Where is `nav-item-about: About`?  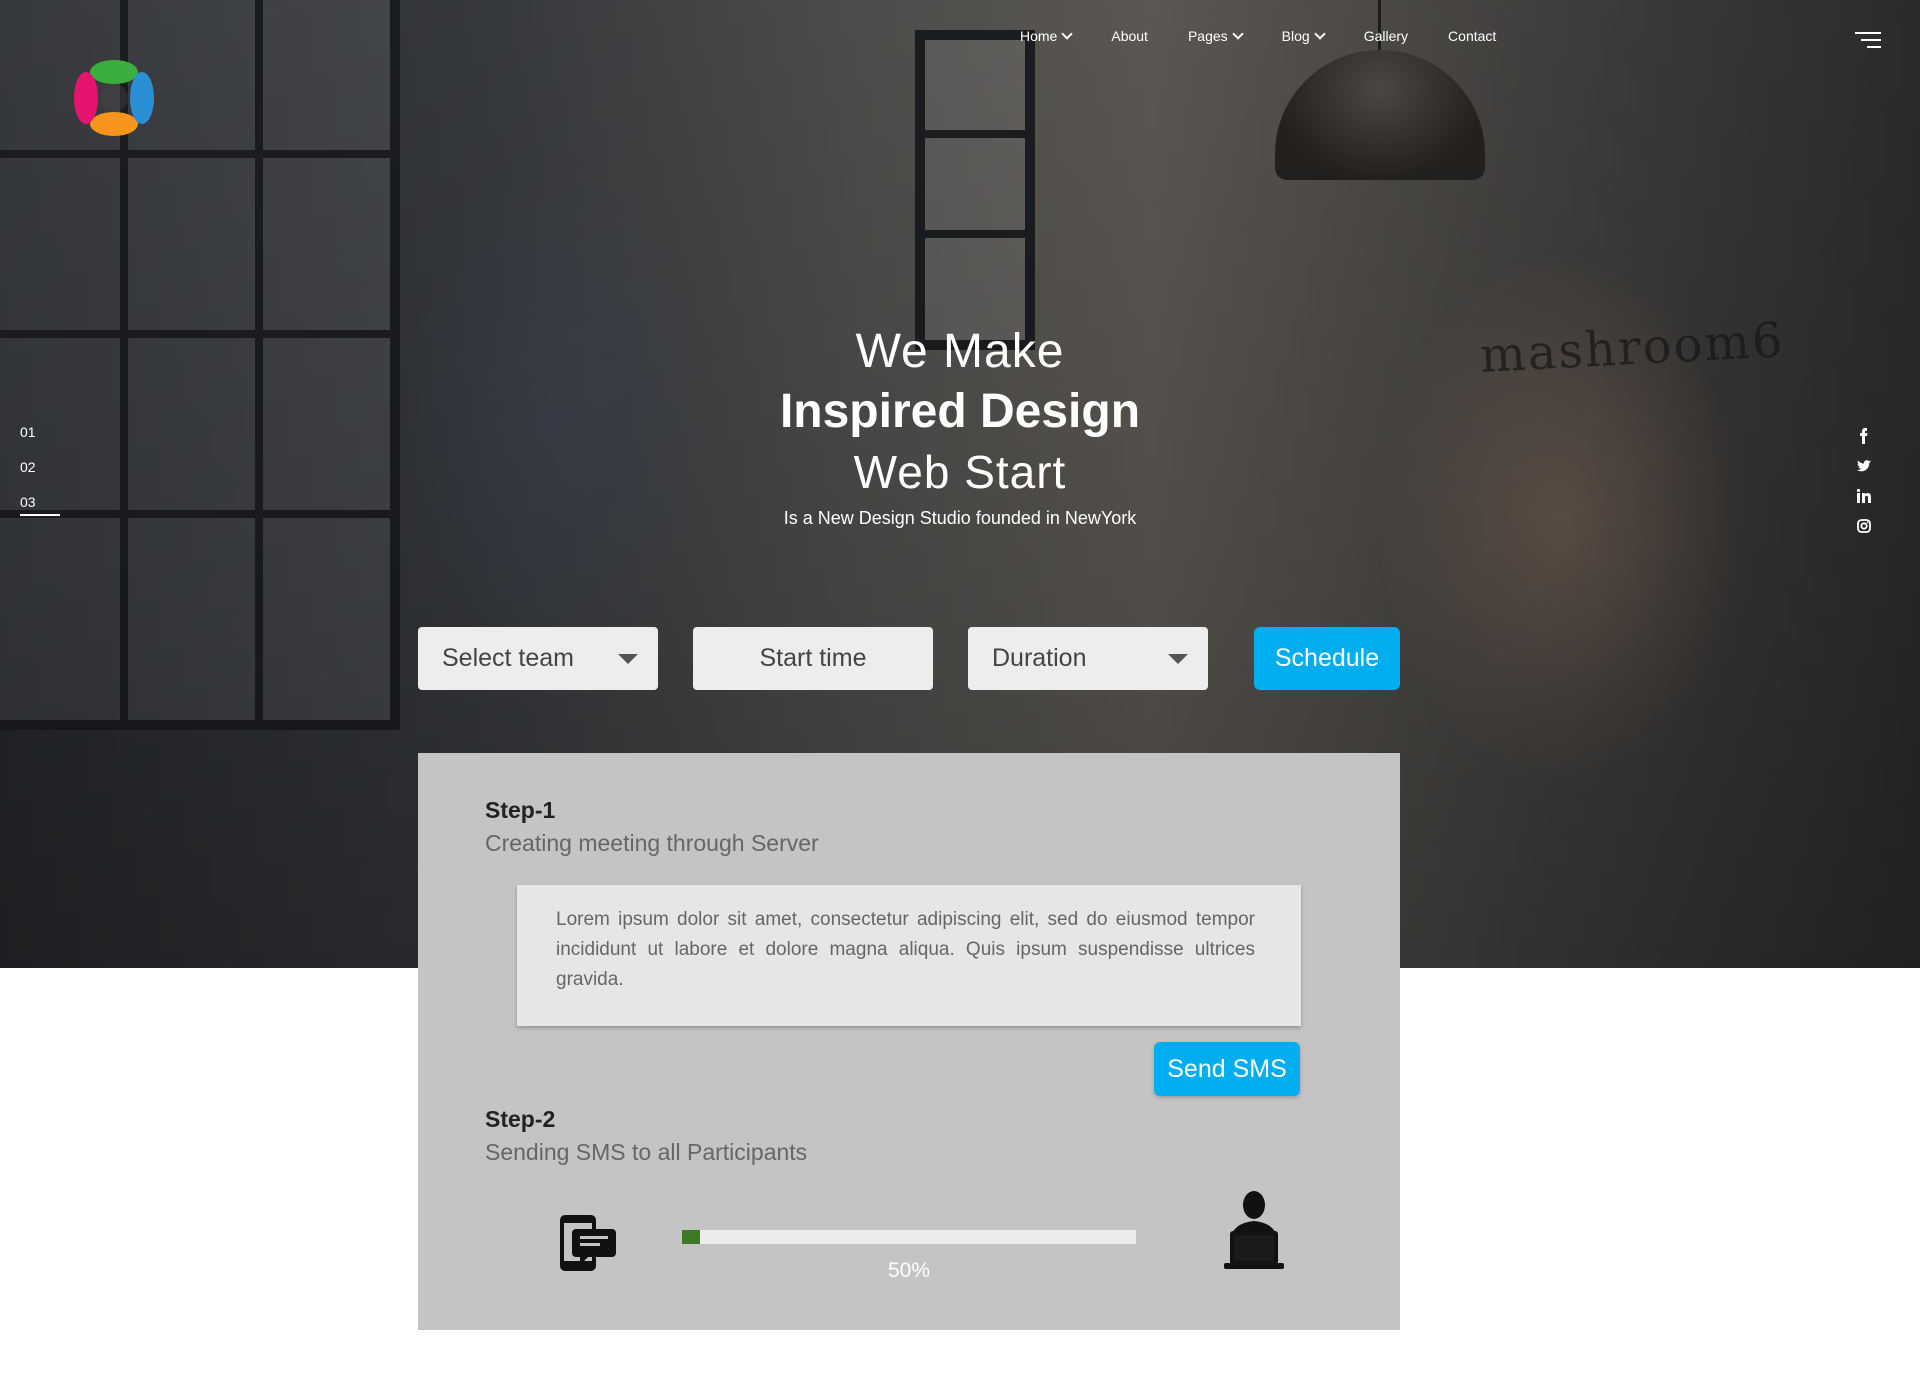 nav-item-about: About is located at coordinates (1129, 36).